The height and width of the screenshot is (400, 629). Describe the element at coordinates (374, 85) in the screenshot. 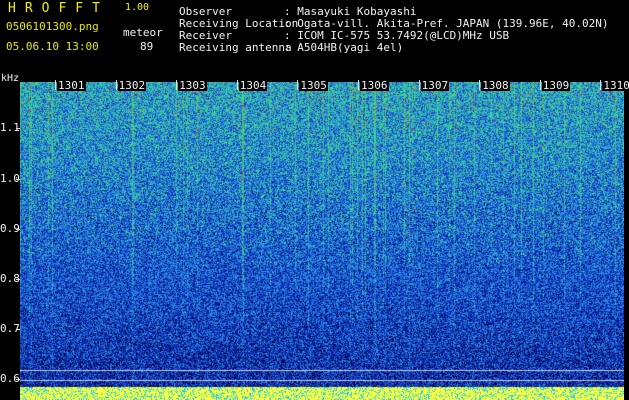

I see `time-tick-label: 1306` at that location.